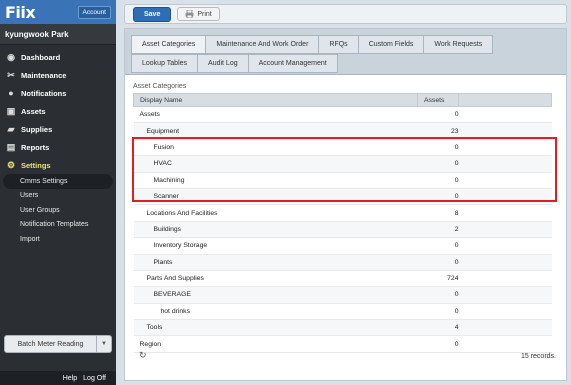 The height and width of the screenshot is (385, 571). What do you see at coordinates (20, 12) in the screenshot?
I see `fiix-logo: Fiix` at bounding box center [20, 12].